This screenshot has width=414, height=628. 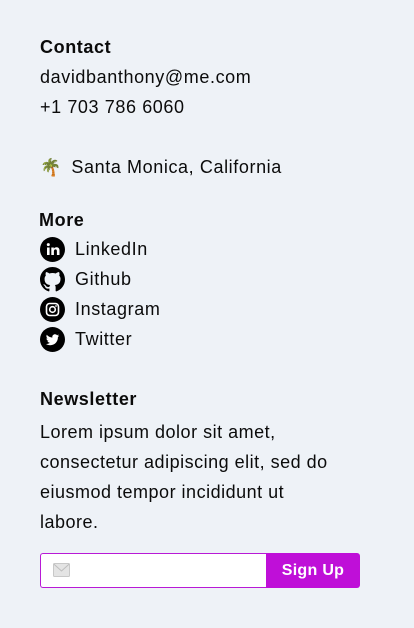 I want to click on email-field, so click(x=153, y=570).